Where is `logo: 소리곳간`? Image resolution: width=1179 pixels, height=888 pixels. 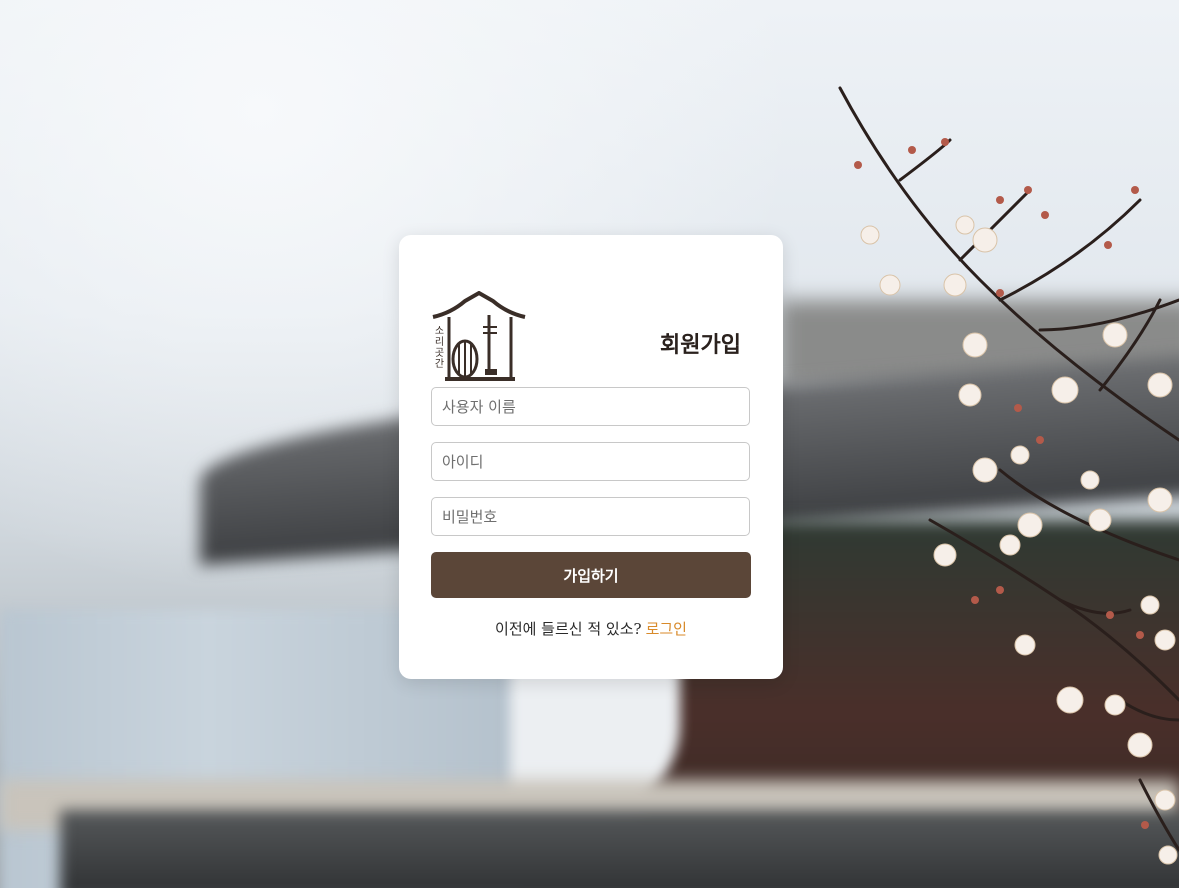
logo: 소리곳간 is located at coordinates (479, 336).